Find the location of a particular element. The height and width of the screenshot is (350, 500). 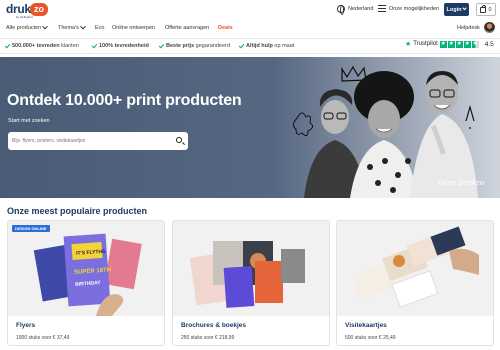

shopping-bag-icon is located at coordinates (483, 8).